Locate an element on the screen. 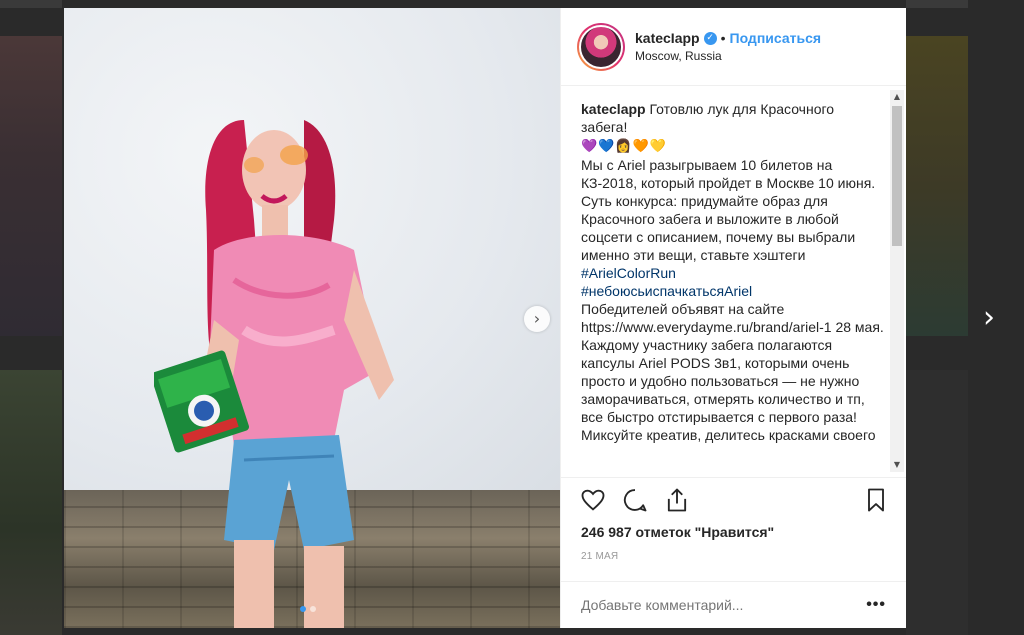  comment-row: ••• is located at coordinates (733, 605).